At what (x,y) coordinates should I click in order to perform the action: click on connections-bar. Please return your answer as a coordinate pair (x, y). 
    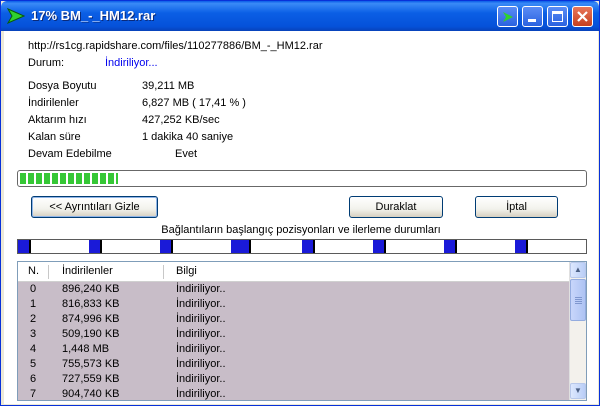
    Looking at the image, I should click on (302, 246).